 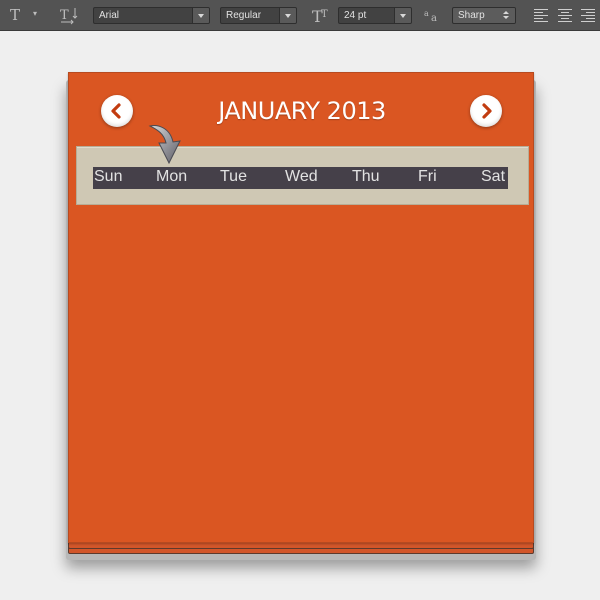 What do you see at coordinates (366, 176) in the screenshot?
I see `weekday-label: Thu` at bounding box center [366, 176].